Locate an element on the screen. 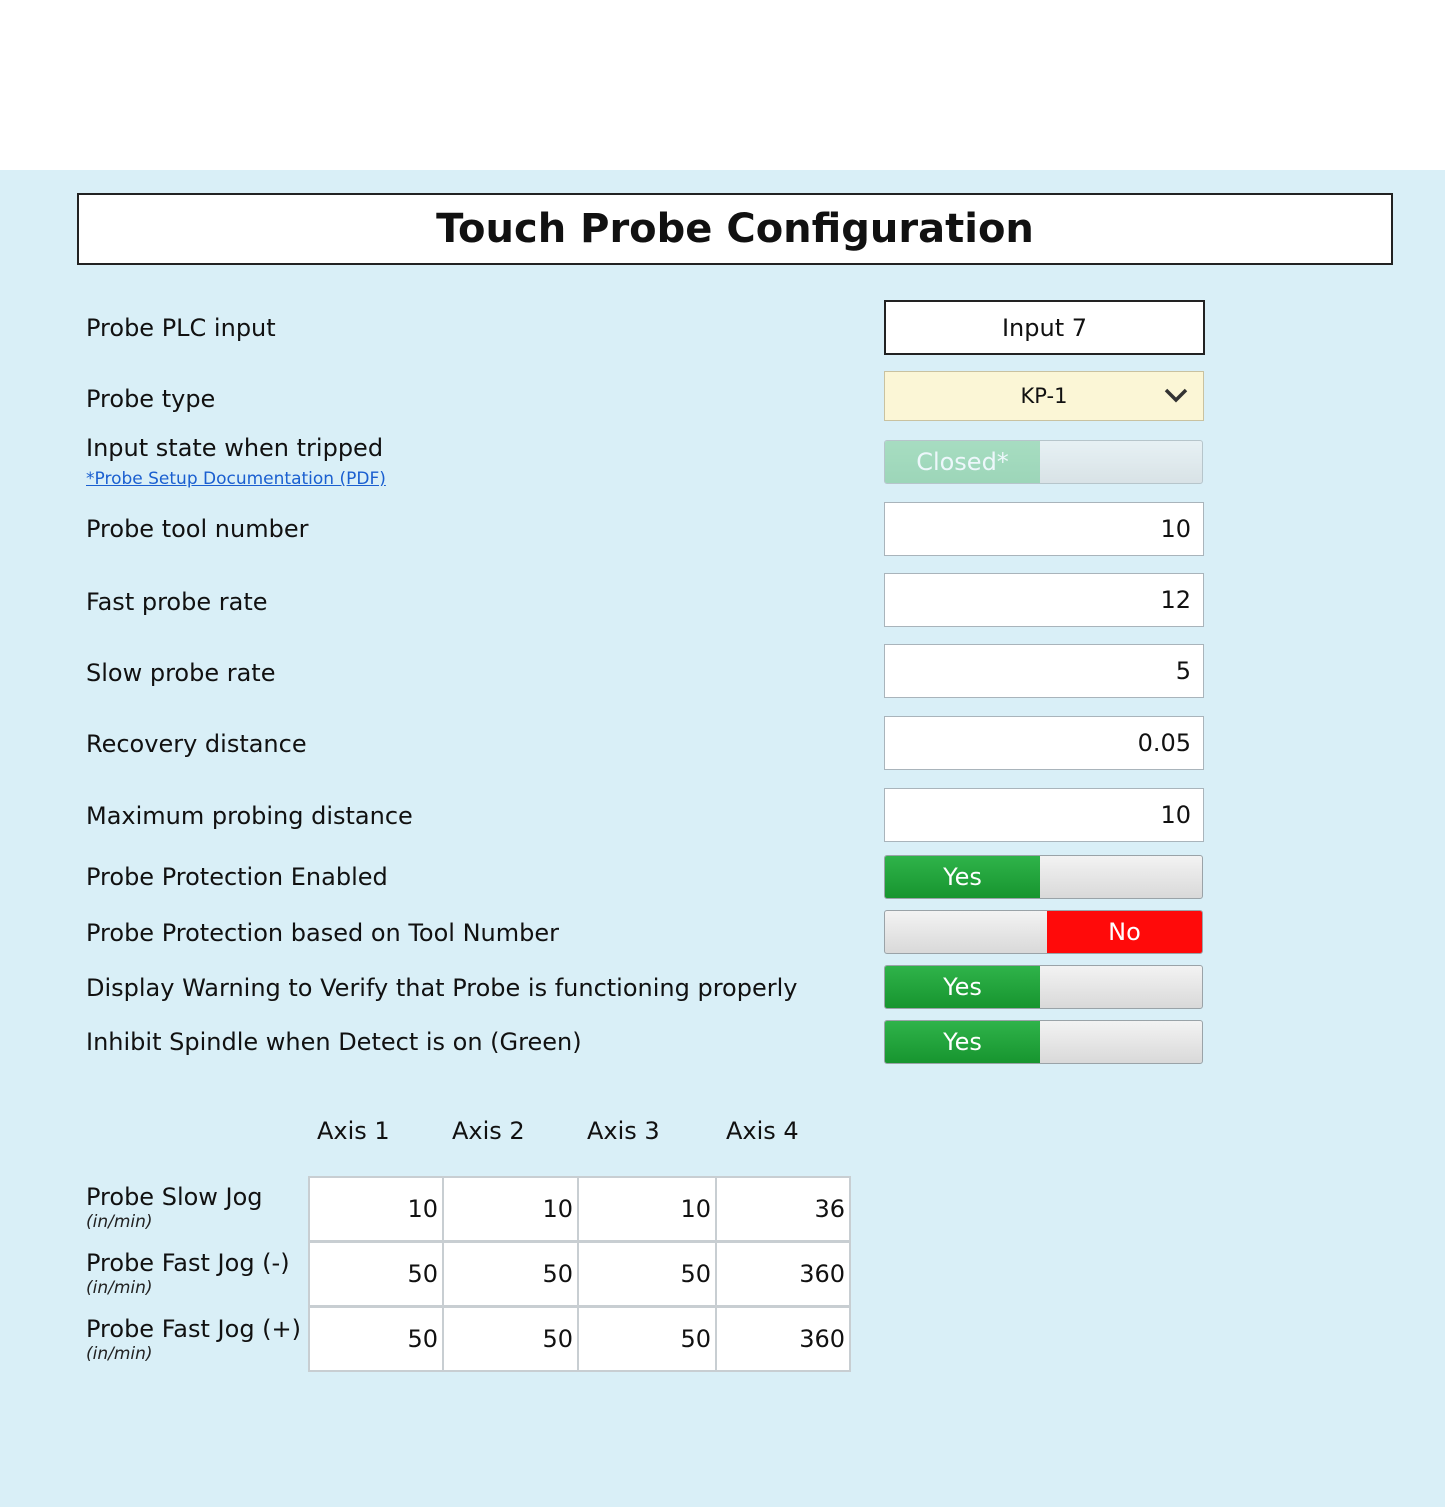 The height and width of the screenshot is (1507, 1445). plc-input-button: Input 7 is located at coordinates (1044, 327).